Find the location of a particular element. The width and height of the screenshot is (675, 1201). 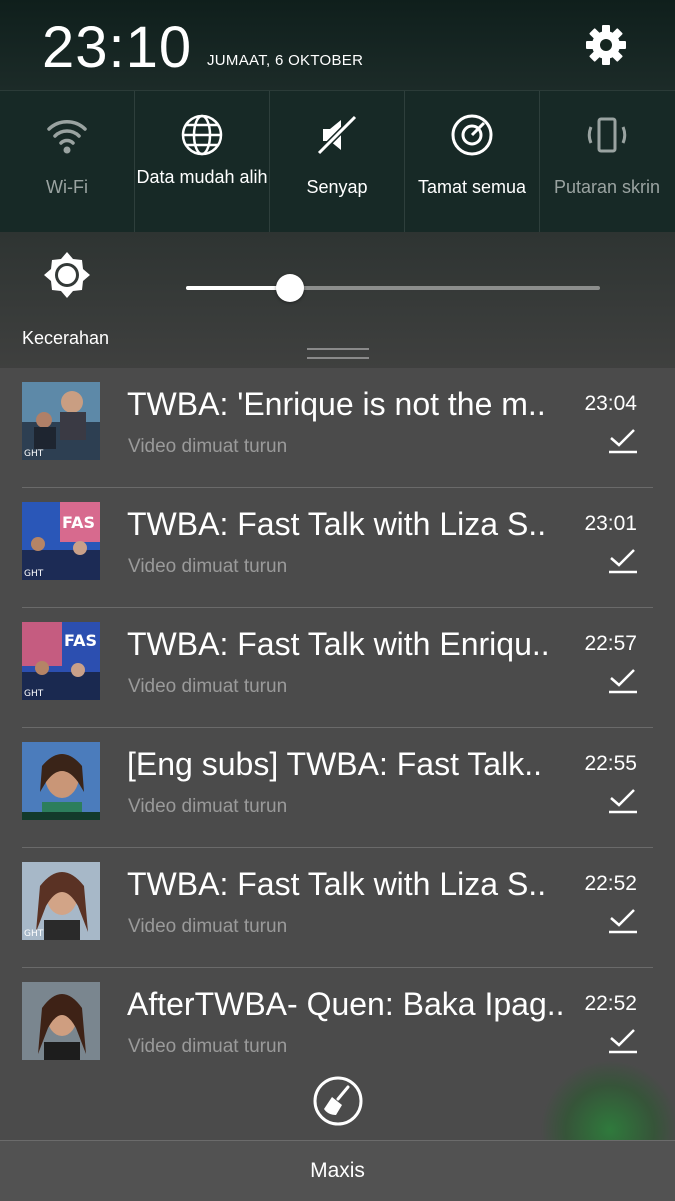

drag-handle is located at coordinates (338, 353).